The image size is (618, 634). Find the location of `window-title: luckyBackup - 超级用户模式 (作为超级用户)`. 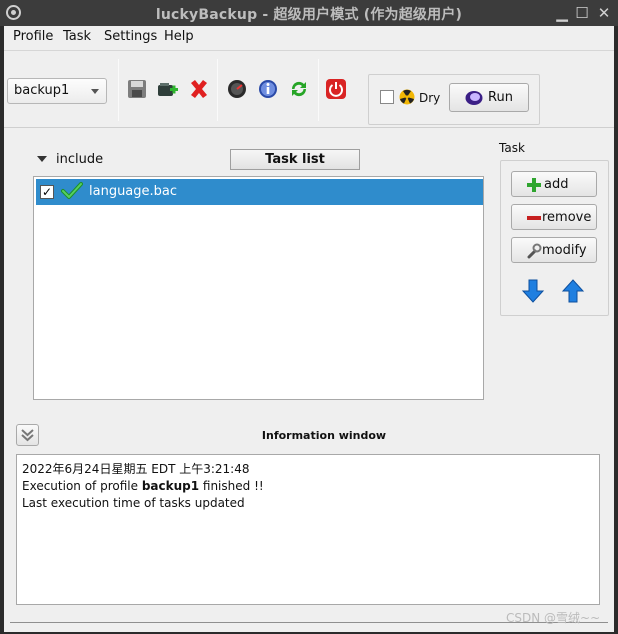

window-title: luckyBackup - 超级用户模式 (作为超级用户) is located at coordinates (309, 15).